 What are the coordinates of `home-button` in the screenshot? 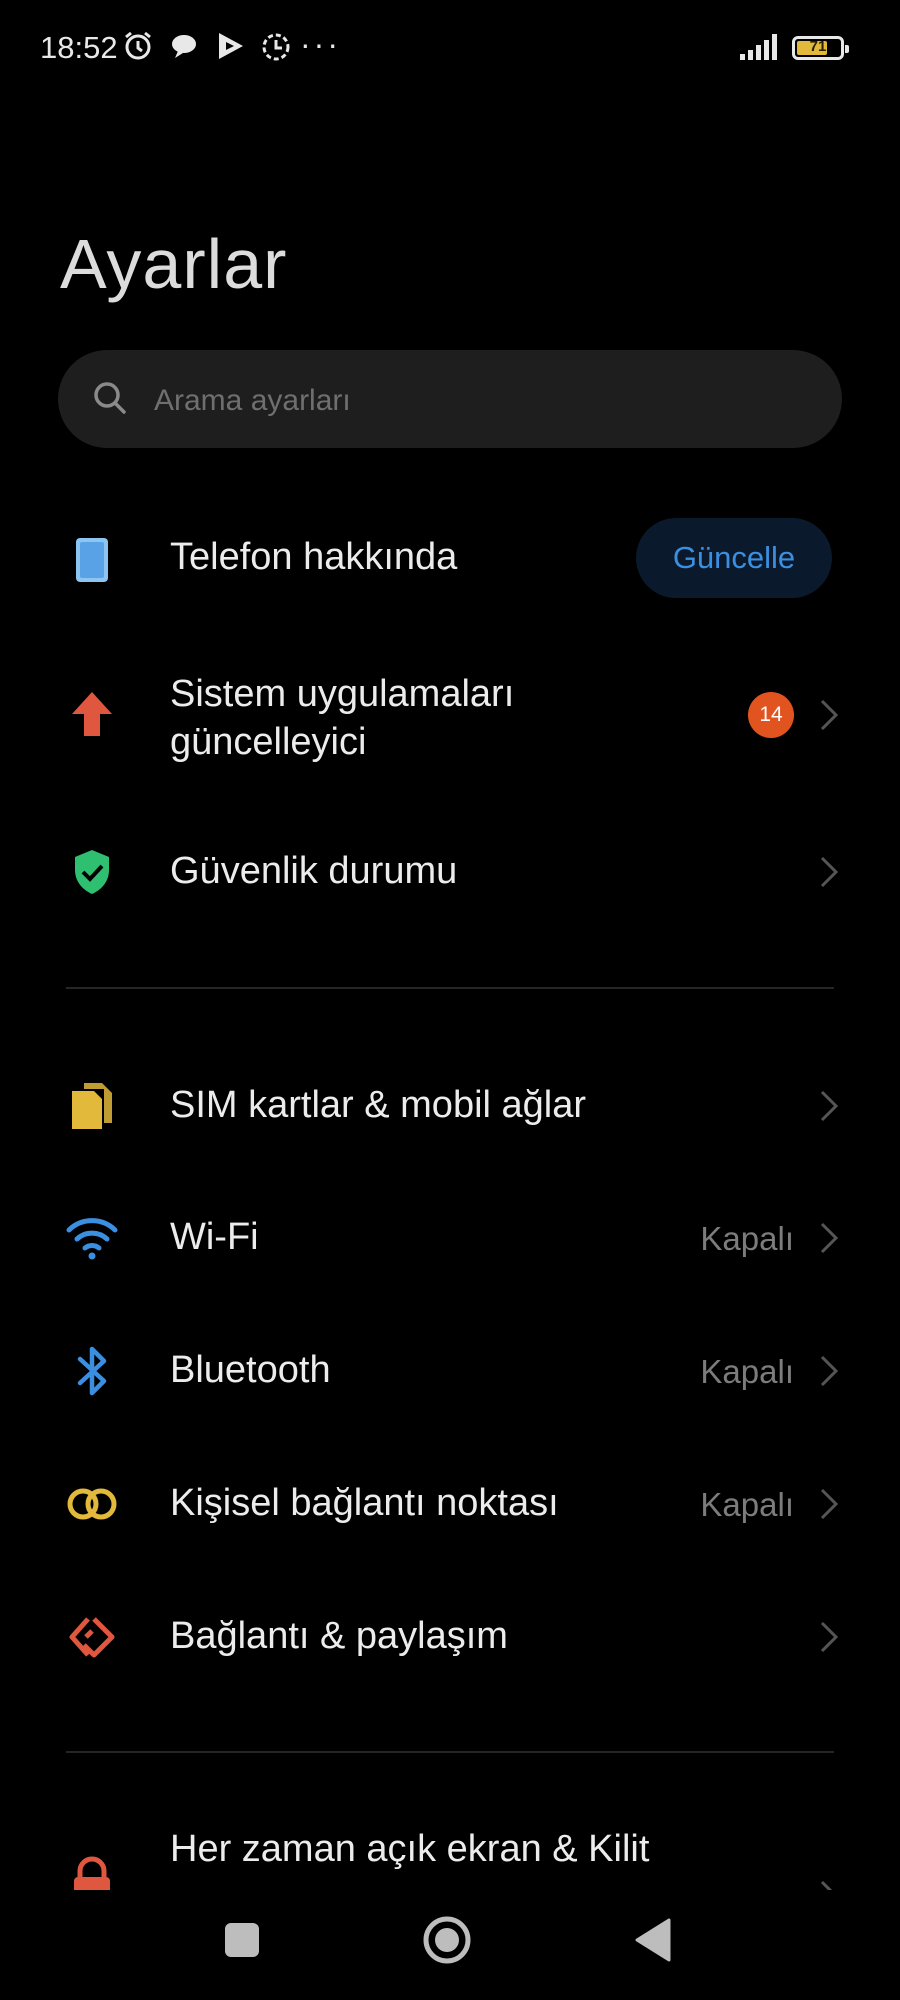 It's located at (447, 1940).